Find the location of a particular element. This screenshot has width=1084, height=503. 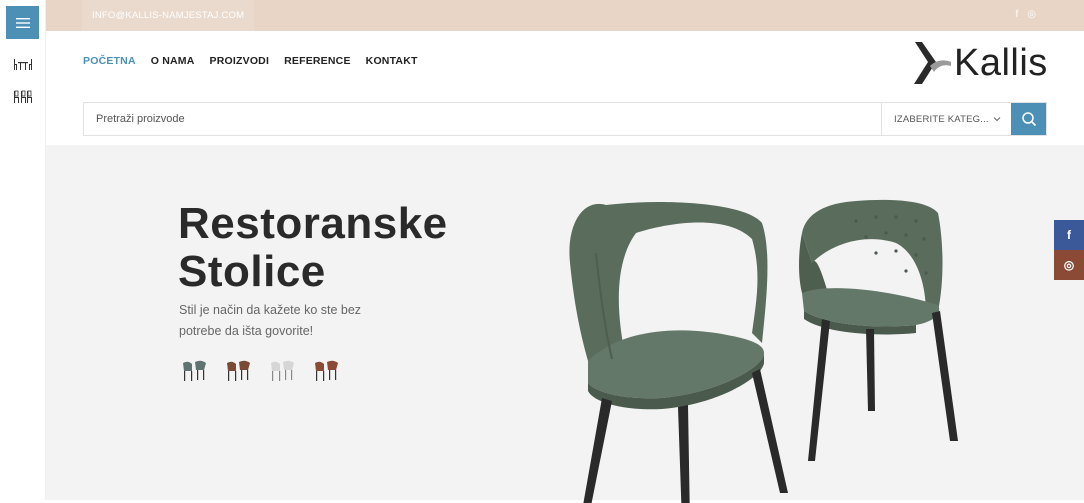

logo: Kallis is located at coordinates (980, 63).